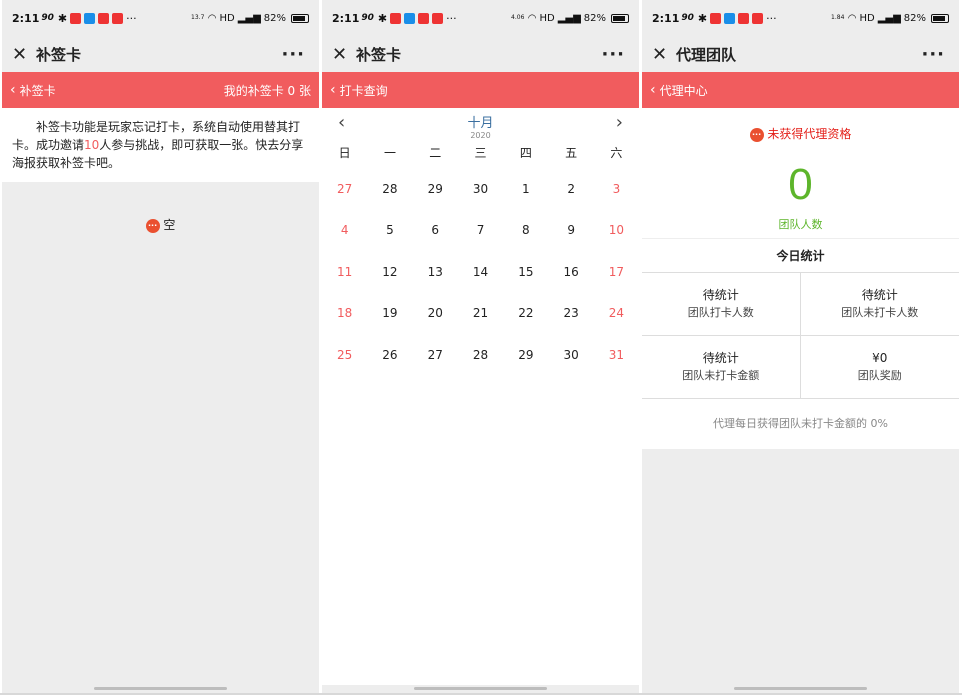  I want to click on status-right: 13.7 ◠ HD ▂▄▆ 82%, so click(250, 18).